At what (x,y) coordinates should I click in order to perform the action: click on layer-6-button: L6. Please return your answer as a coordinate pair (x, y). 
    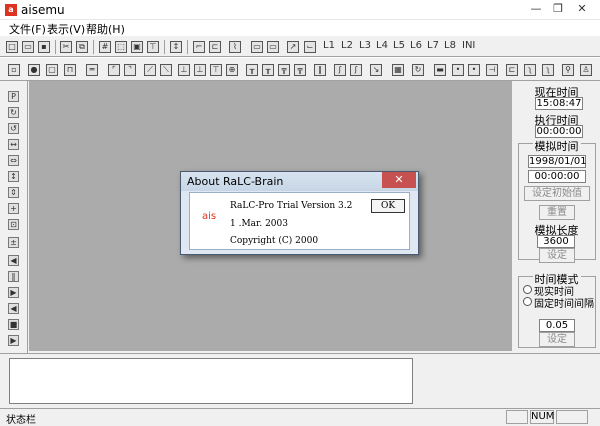
    Looking at the image, I should click on (416, 45).